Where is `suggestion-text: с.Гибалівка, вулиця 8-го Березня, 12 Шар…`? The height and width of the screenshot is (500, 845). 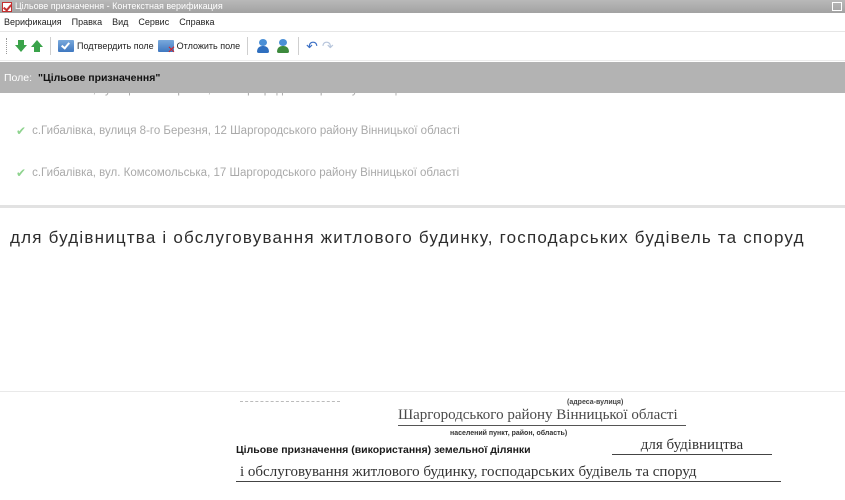 suggestion-text: с.Гибалівка, вулиця 8-го Березня, 12 Шар… is located at coordinates (246, 131).